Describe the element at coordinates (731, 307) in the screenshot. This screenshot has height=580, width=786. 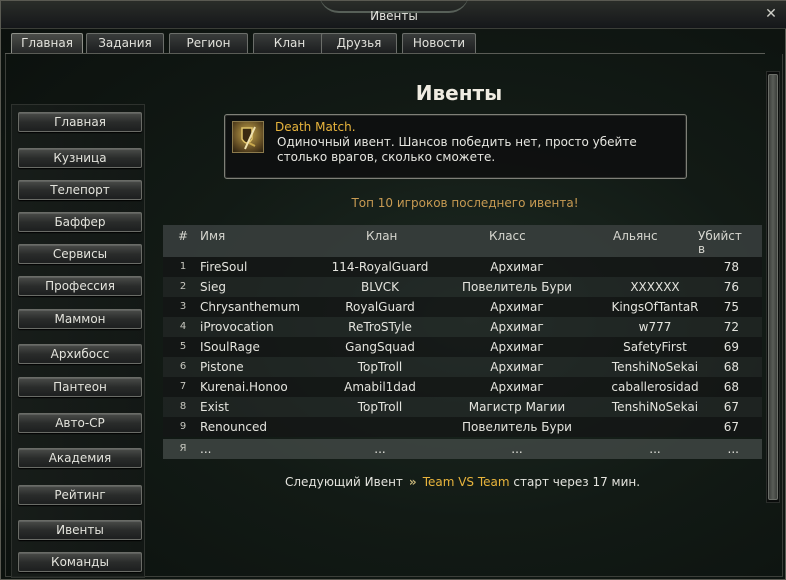
I see `cell-kills: 75` at that location.